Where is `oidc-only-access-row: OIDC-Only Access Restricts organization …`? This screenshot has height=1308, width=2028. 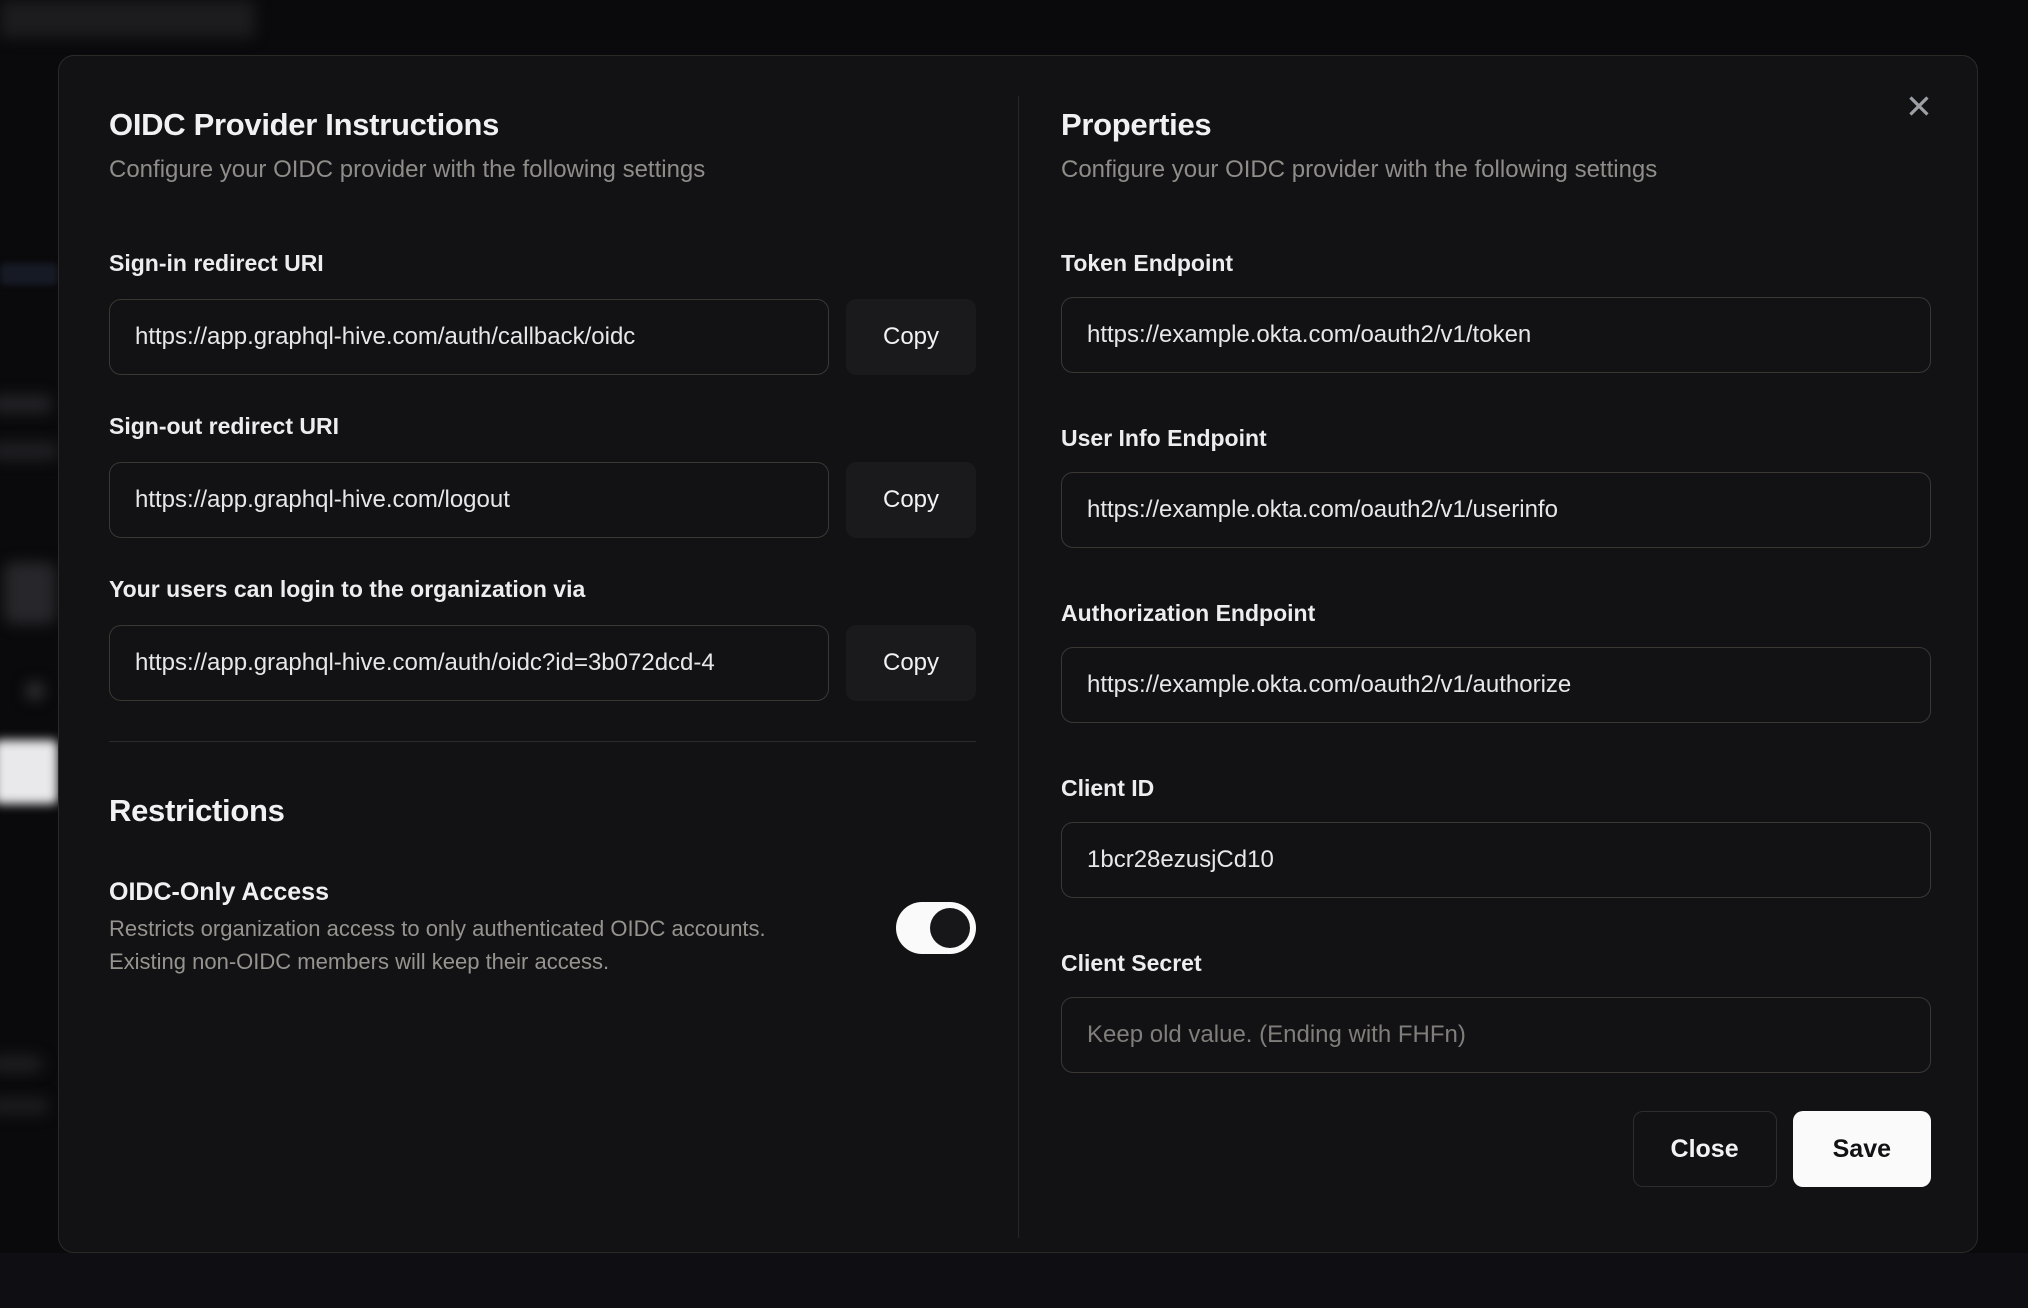
oidc-only-access-row: OIDC-Only Access Restricts organization … is located at coordinates (542, 927).